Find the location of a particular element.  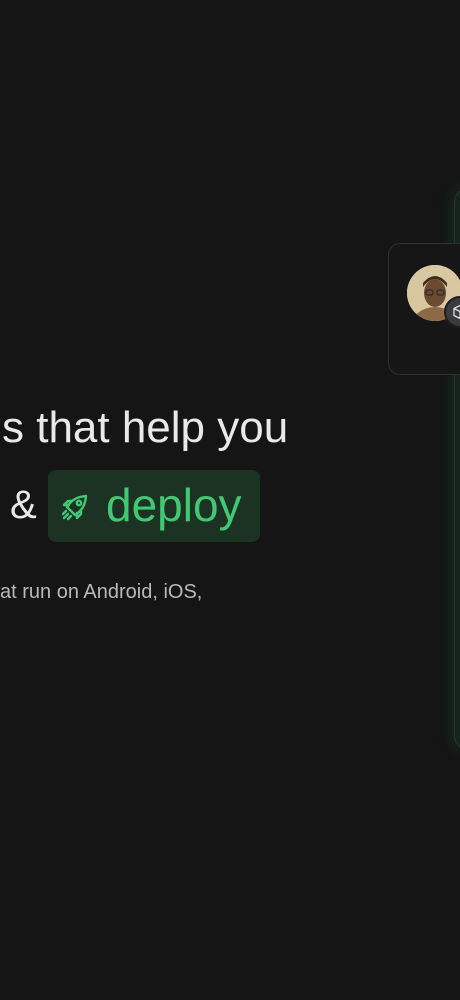

hero-subtext: at run on Android, iOS, is located at coordinates (101, 592).